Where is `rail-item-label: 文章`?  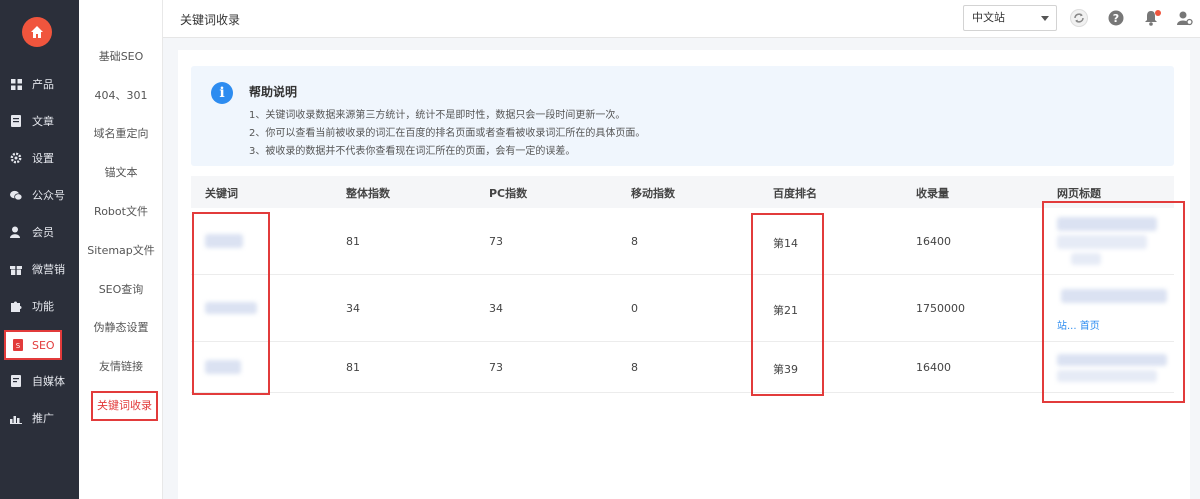
rail-item-label: 文章 is located at coordinates (43, 121).